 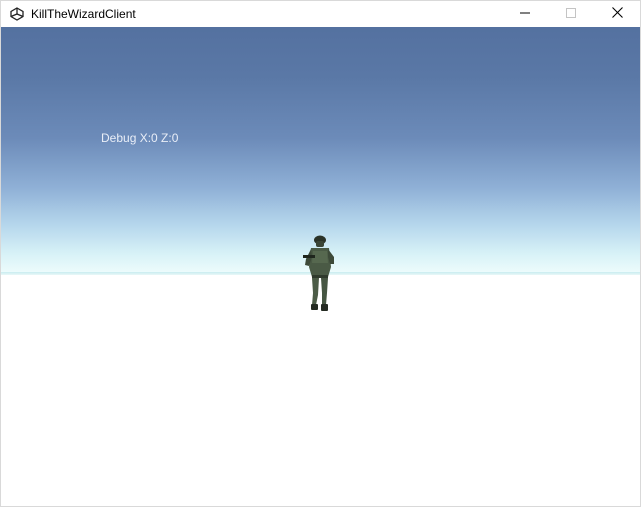 I want to click on close-icon, so click(x=617, y=14).